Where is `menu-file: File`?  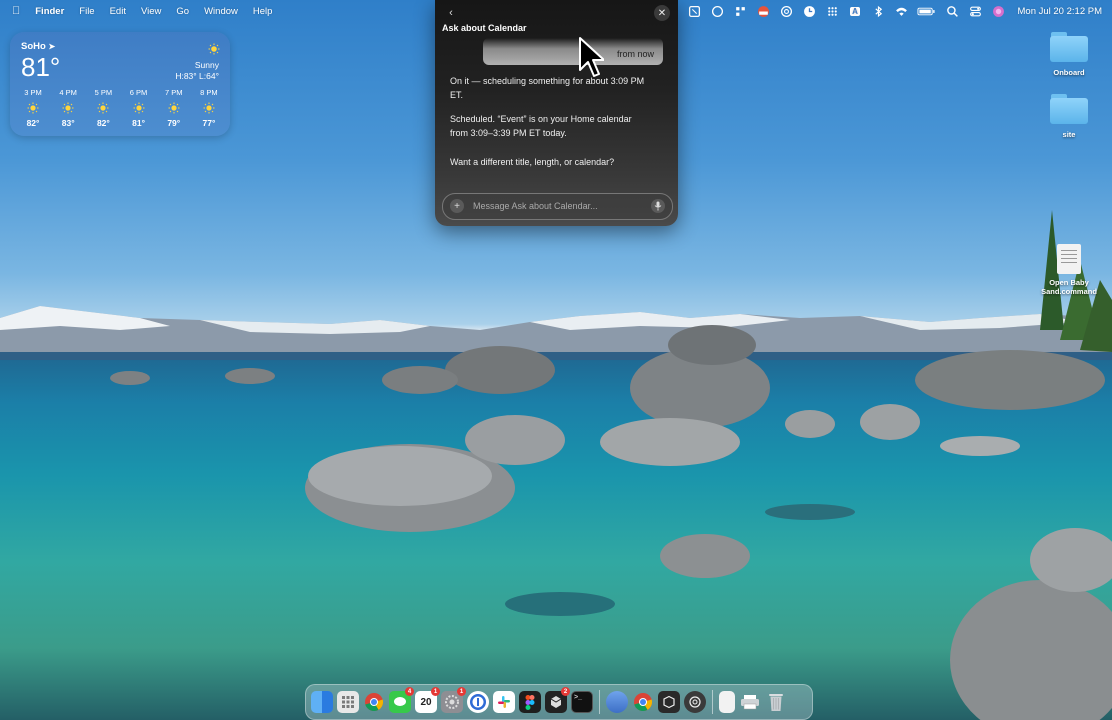
menu-file: File is located at coordinates (86, 11).